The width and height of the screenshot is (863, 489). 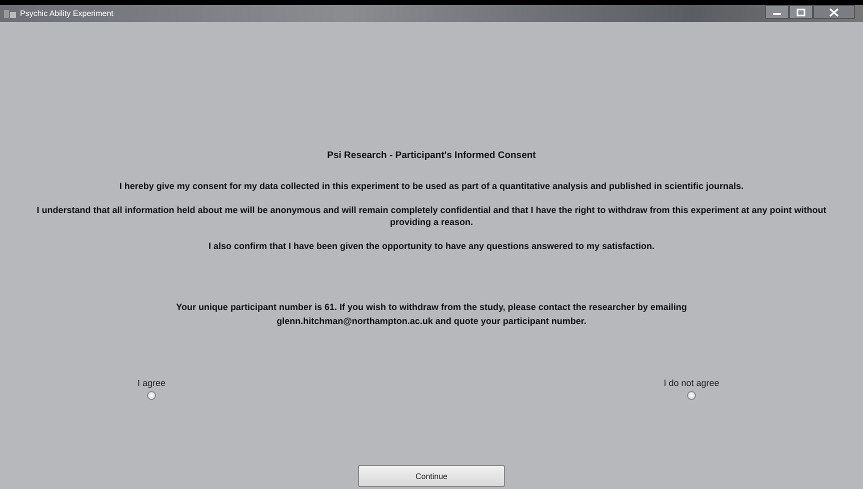 I want to click on app-icon, so click(x=10, y=13).